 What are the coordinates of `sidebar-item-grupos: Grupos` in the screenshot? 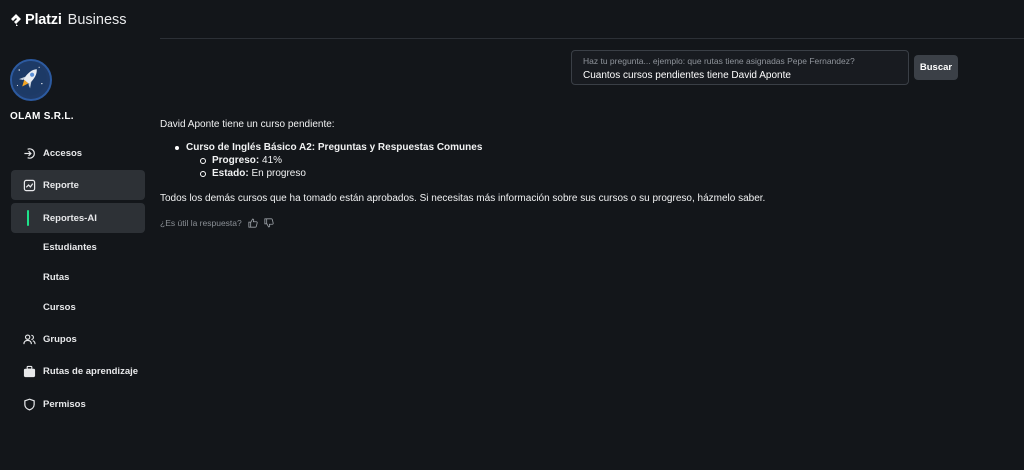 It's located at (78, 339).